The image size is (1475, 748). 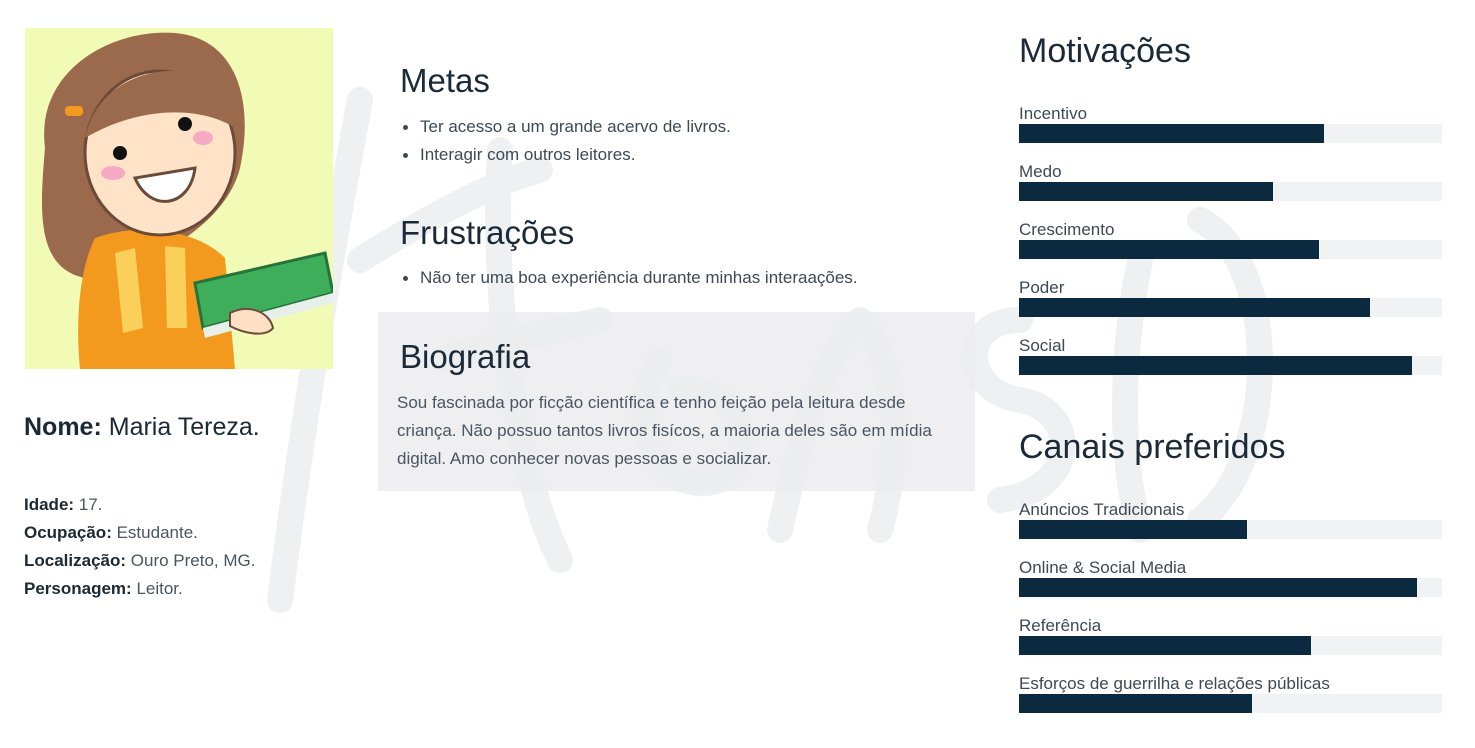 I want to click on biography-title: Biografia, so click(x=465, y=356).